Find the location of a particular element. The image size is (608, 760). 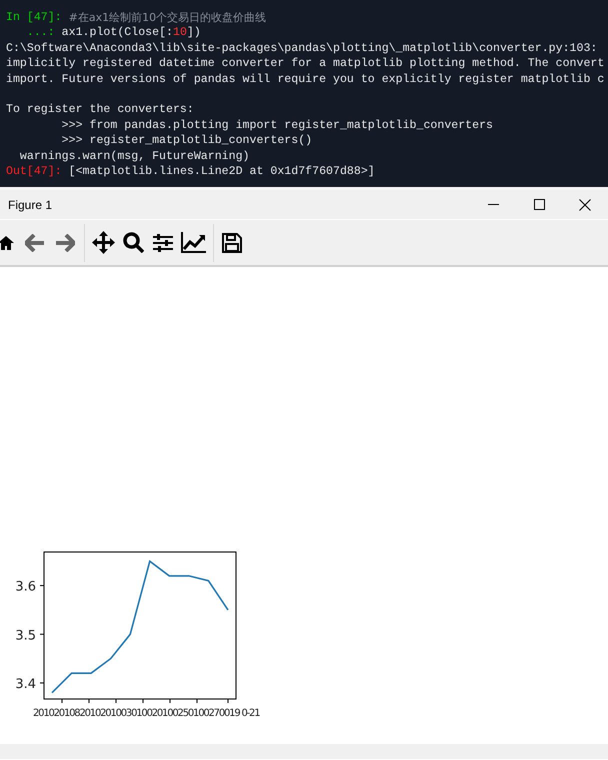

window-title: Figure 1 is located at coordinates (30, 205).